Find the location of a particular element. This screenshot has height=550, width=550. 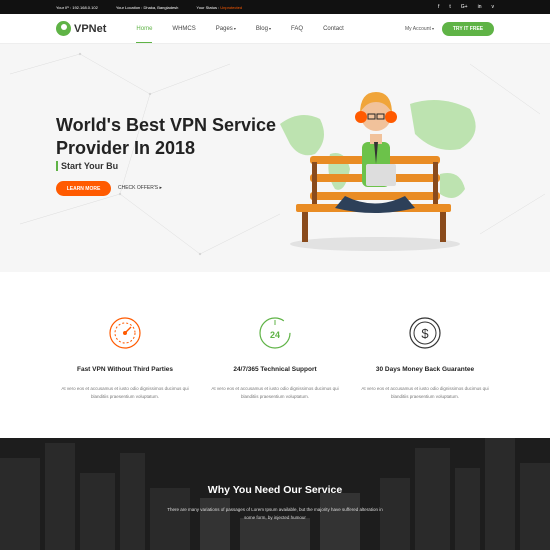

nav-item-blog: Blog ▾ is located at coordinates (263, 29).